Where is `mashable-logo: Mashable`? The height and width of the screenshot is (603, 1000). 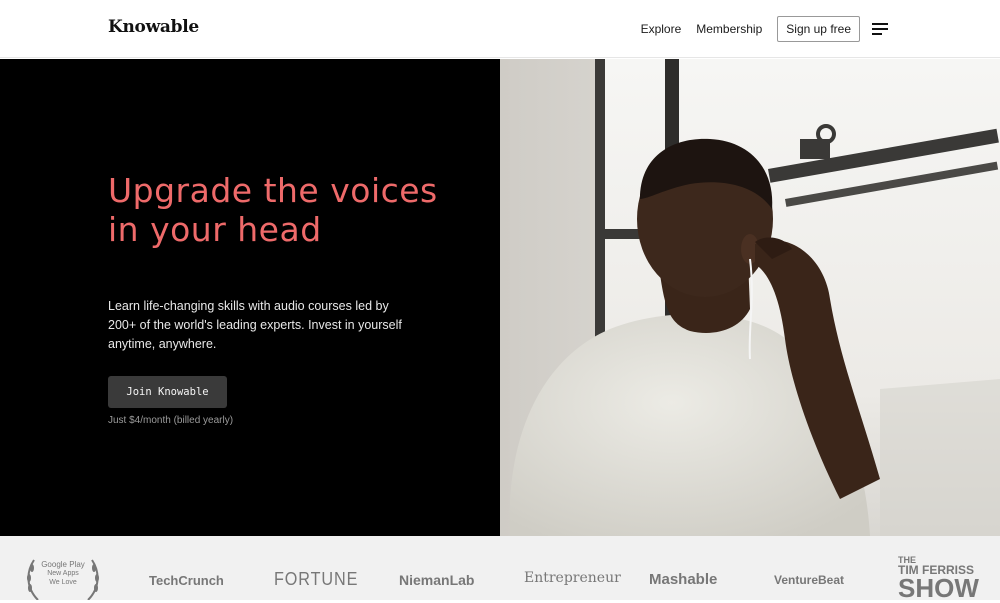
mashable-logo: Mashable is located at coordinates (683, 579).